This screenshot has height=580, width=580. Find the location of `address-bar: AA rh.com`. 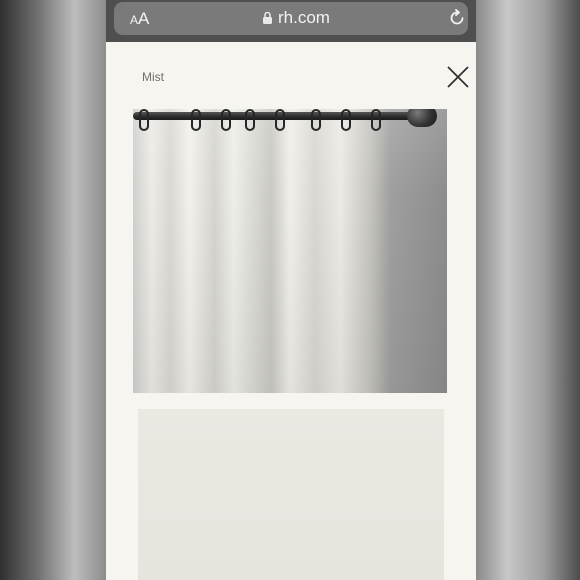

address-bar: AA rh.com is located at coordinates (291, 18).